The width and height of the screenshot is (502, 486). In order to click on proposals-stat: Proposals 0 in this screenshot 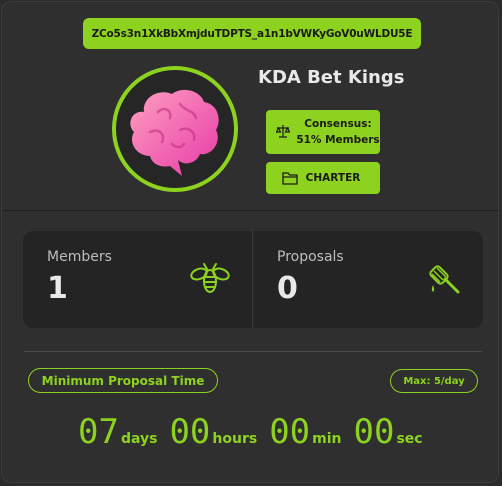, I will do `click(368, 279)`.